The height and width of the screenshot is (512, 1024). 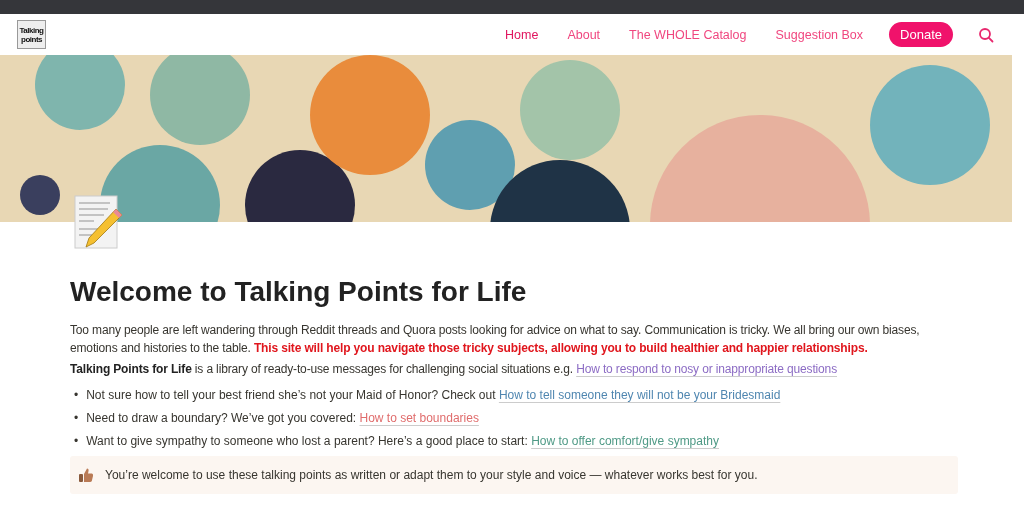 I want to click on page-title: Welcome to Talking Points for Life, so click(x=299, y=292).